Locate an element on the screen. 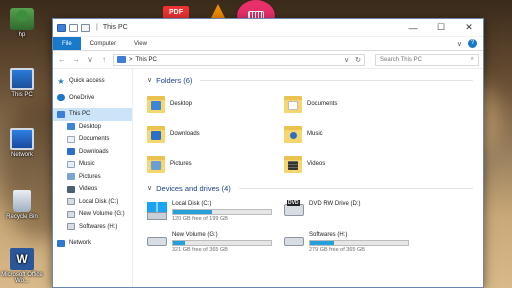 The height and width of the screenshot is (288, 512). folder-item: Downloads is located at coordinates (215, 134).